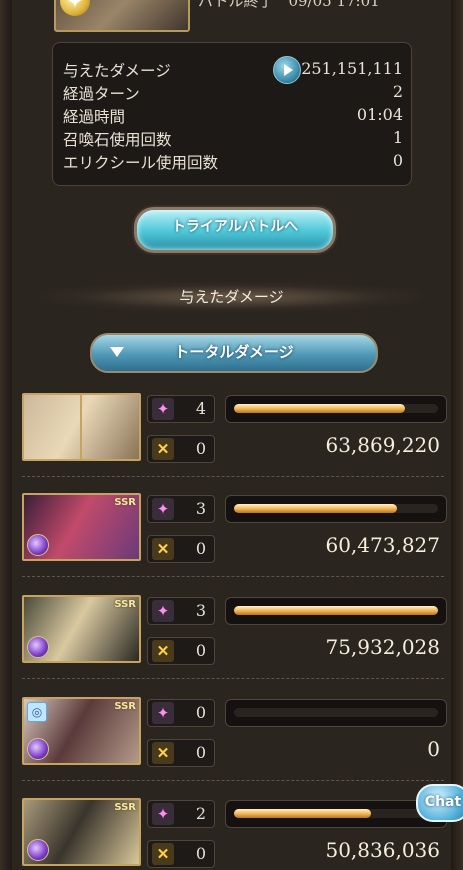 The height and width of the screenshot is (870, 463). I want to click on damage-type-dropdown: トータルダメージ, so click(234, 353).